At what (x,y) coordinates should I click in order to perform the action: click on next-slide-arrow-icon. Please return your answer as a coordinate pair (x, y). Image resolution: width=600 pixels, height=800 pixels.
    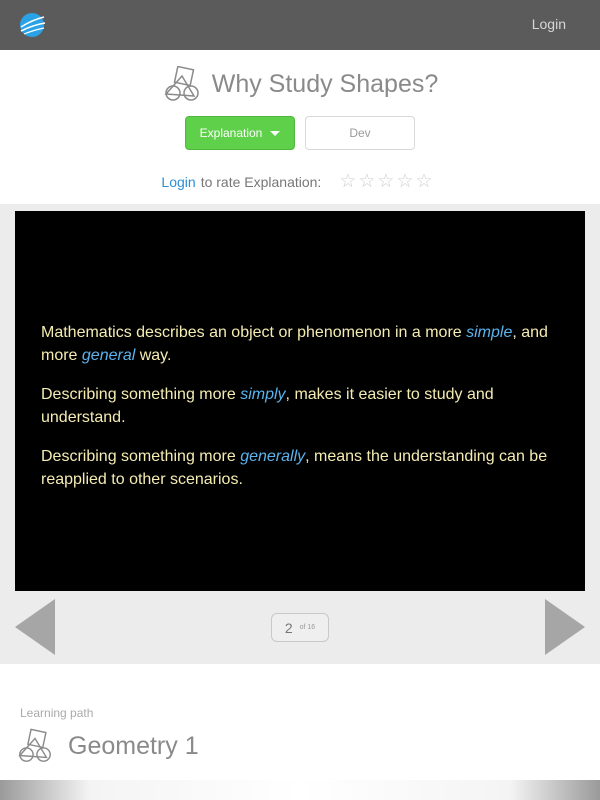
    Looking at the image, I should click on (565, 627).